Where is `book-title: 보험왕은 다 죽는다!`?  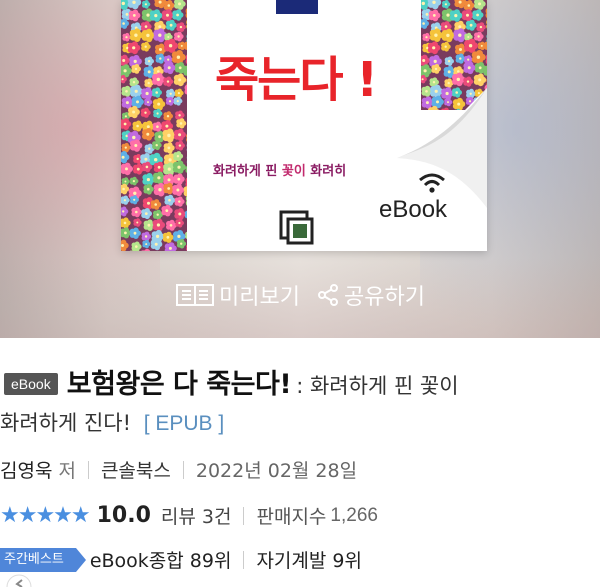
book-title: 보험왕은 다 죽는다! is located at coordinates (179, 384).